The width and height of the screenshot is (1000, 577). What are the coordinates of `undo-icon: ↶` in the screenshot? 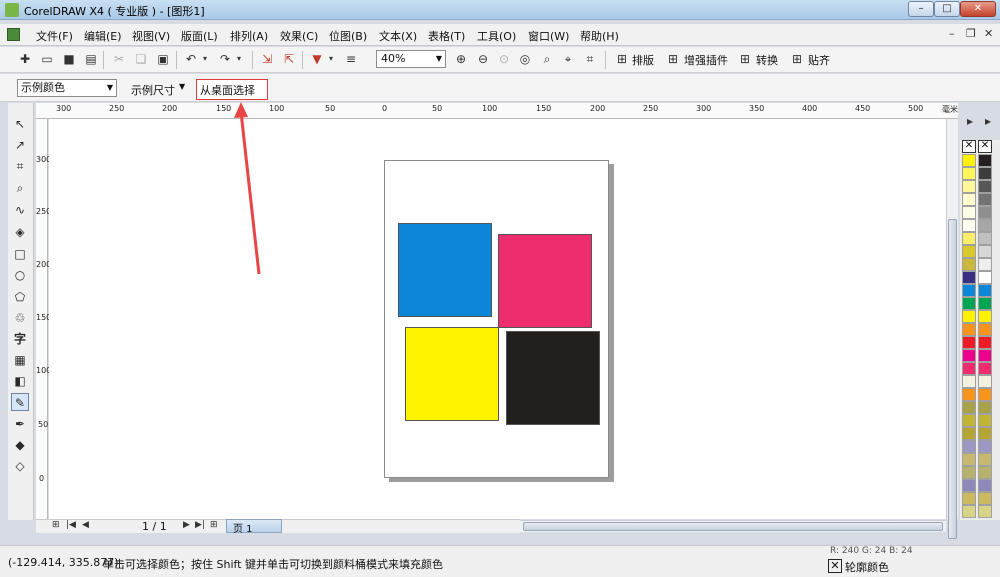 It's located at (191, 59).